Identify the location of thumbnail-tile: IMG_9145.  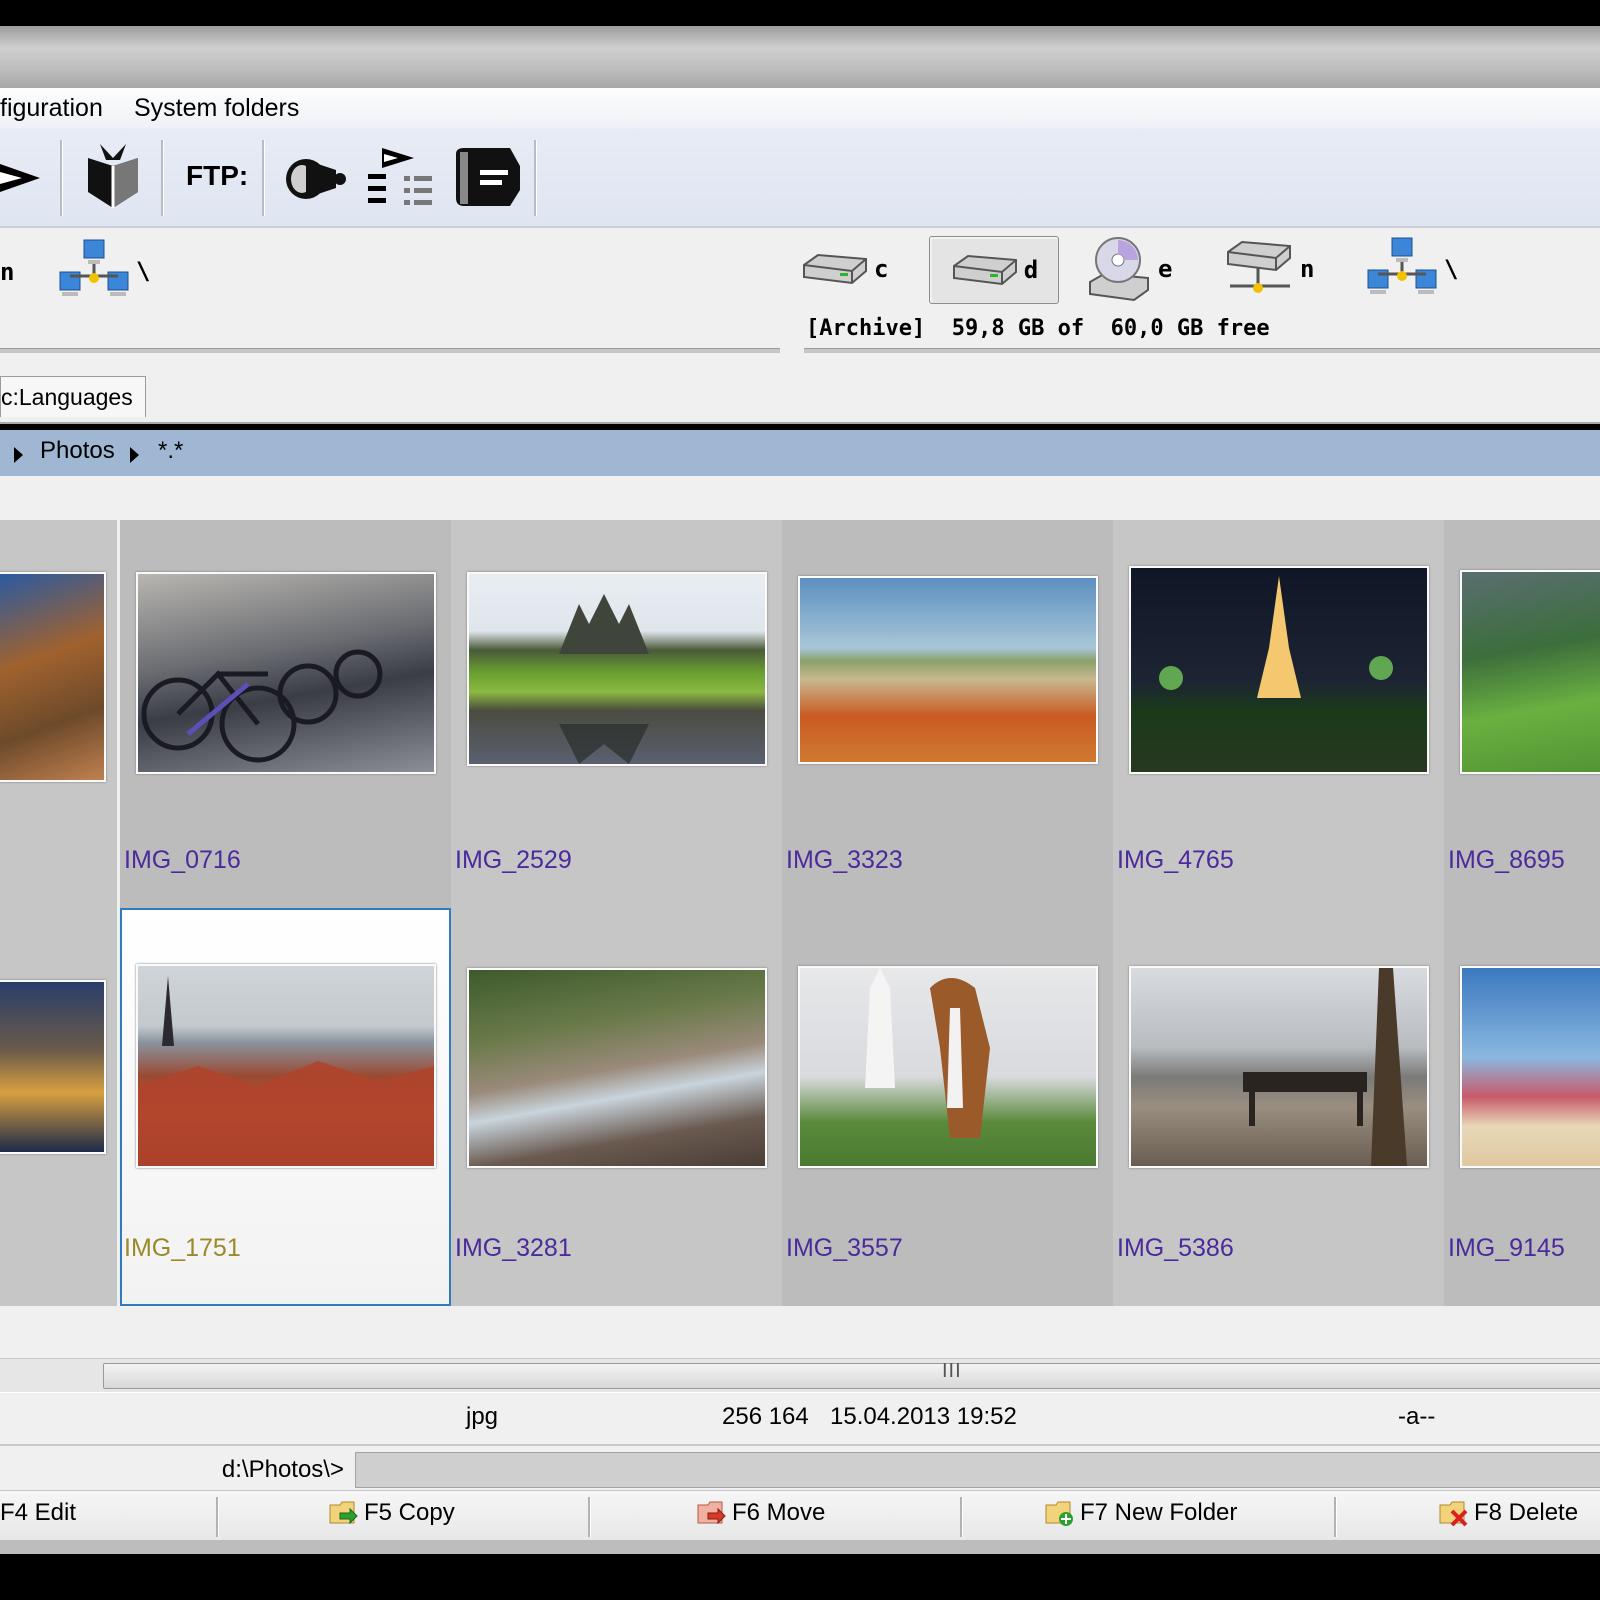
(1522, 1107).